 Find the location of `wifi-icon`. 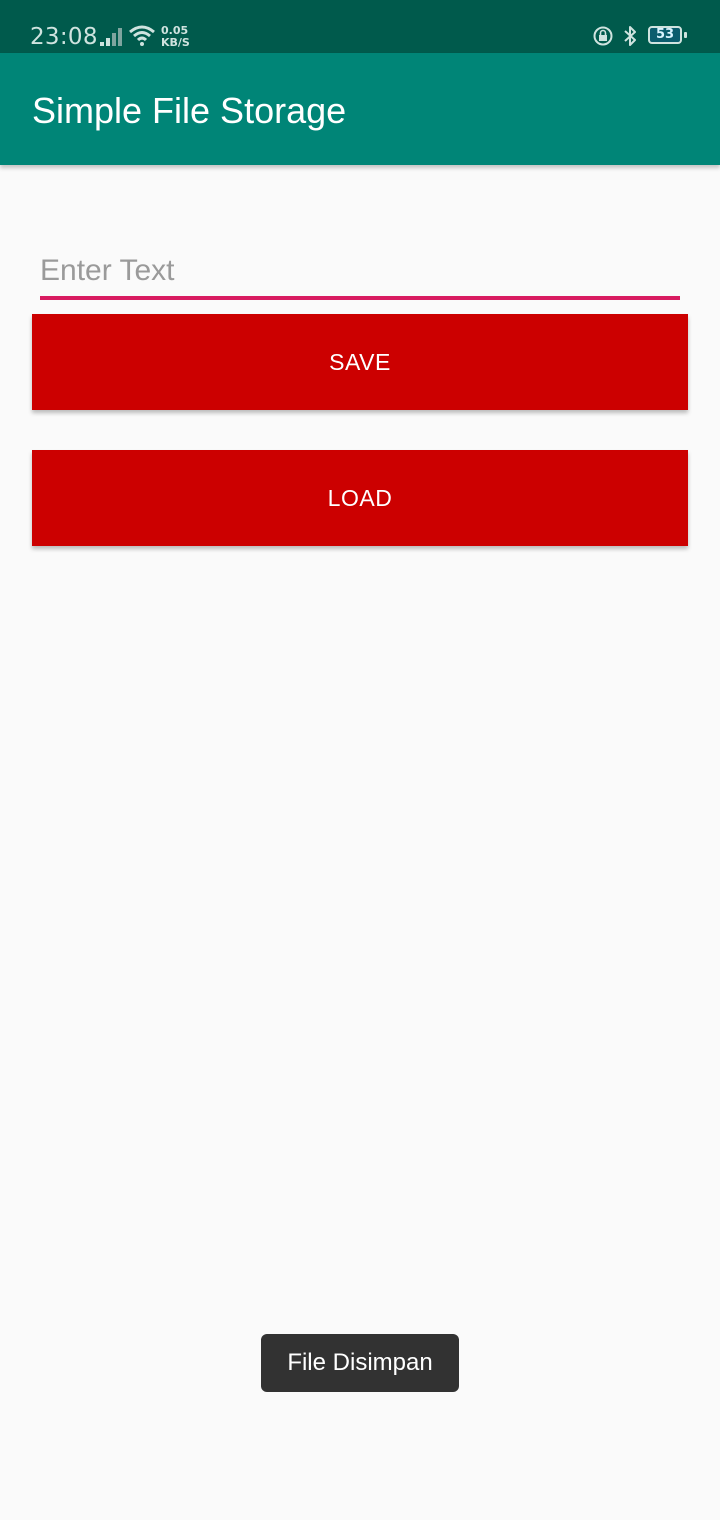

wifi-icon is located at coordinates (142, 35).